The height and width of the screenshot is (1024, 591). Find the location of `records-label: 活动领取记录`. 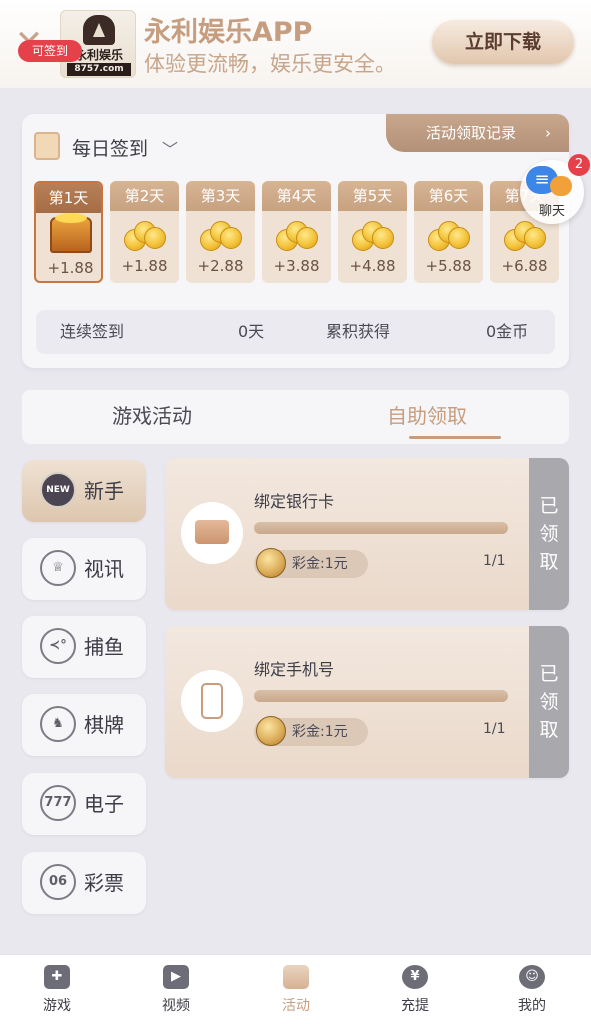

records-label: 活动领取记录 is located at coordinates (471, 133).